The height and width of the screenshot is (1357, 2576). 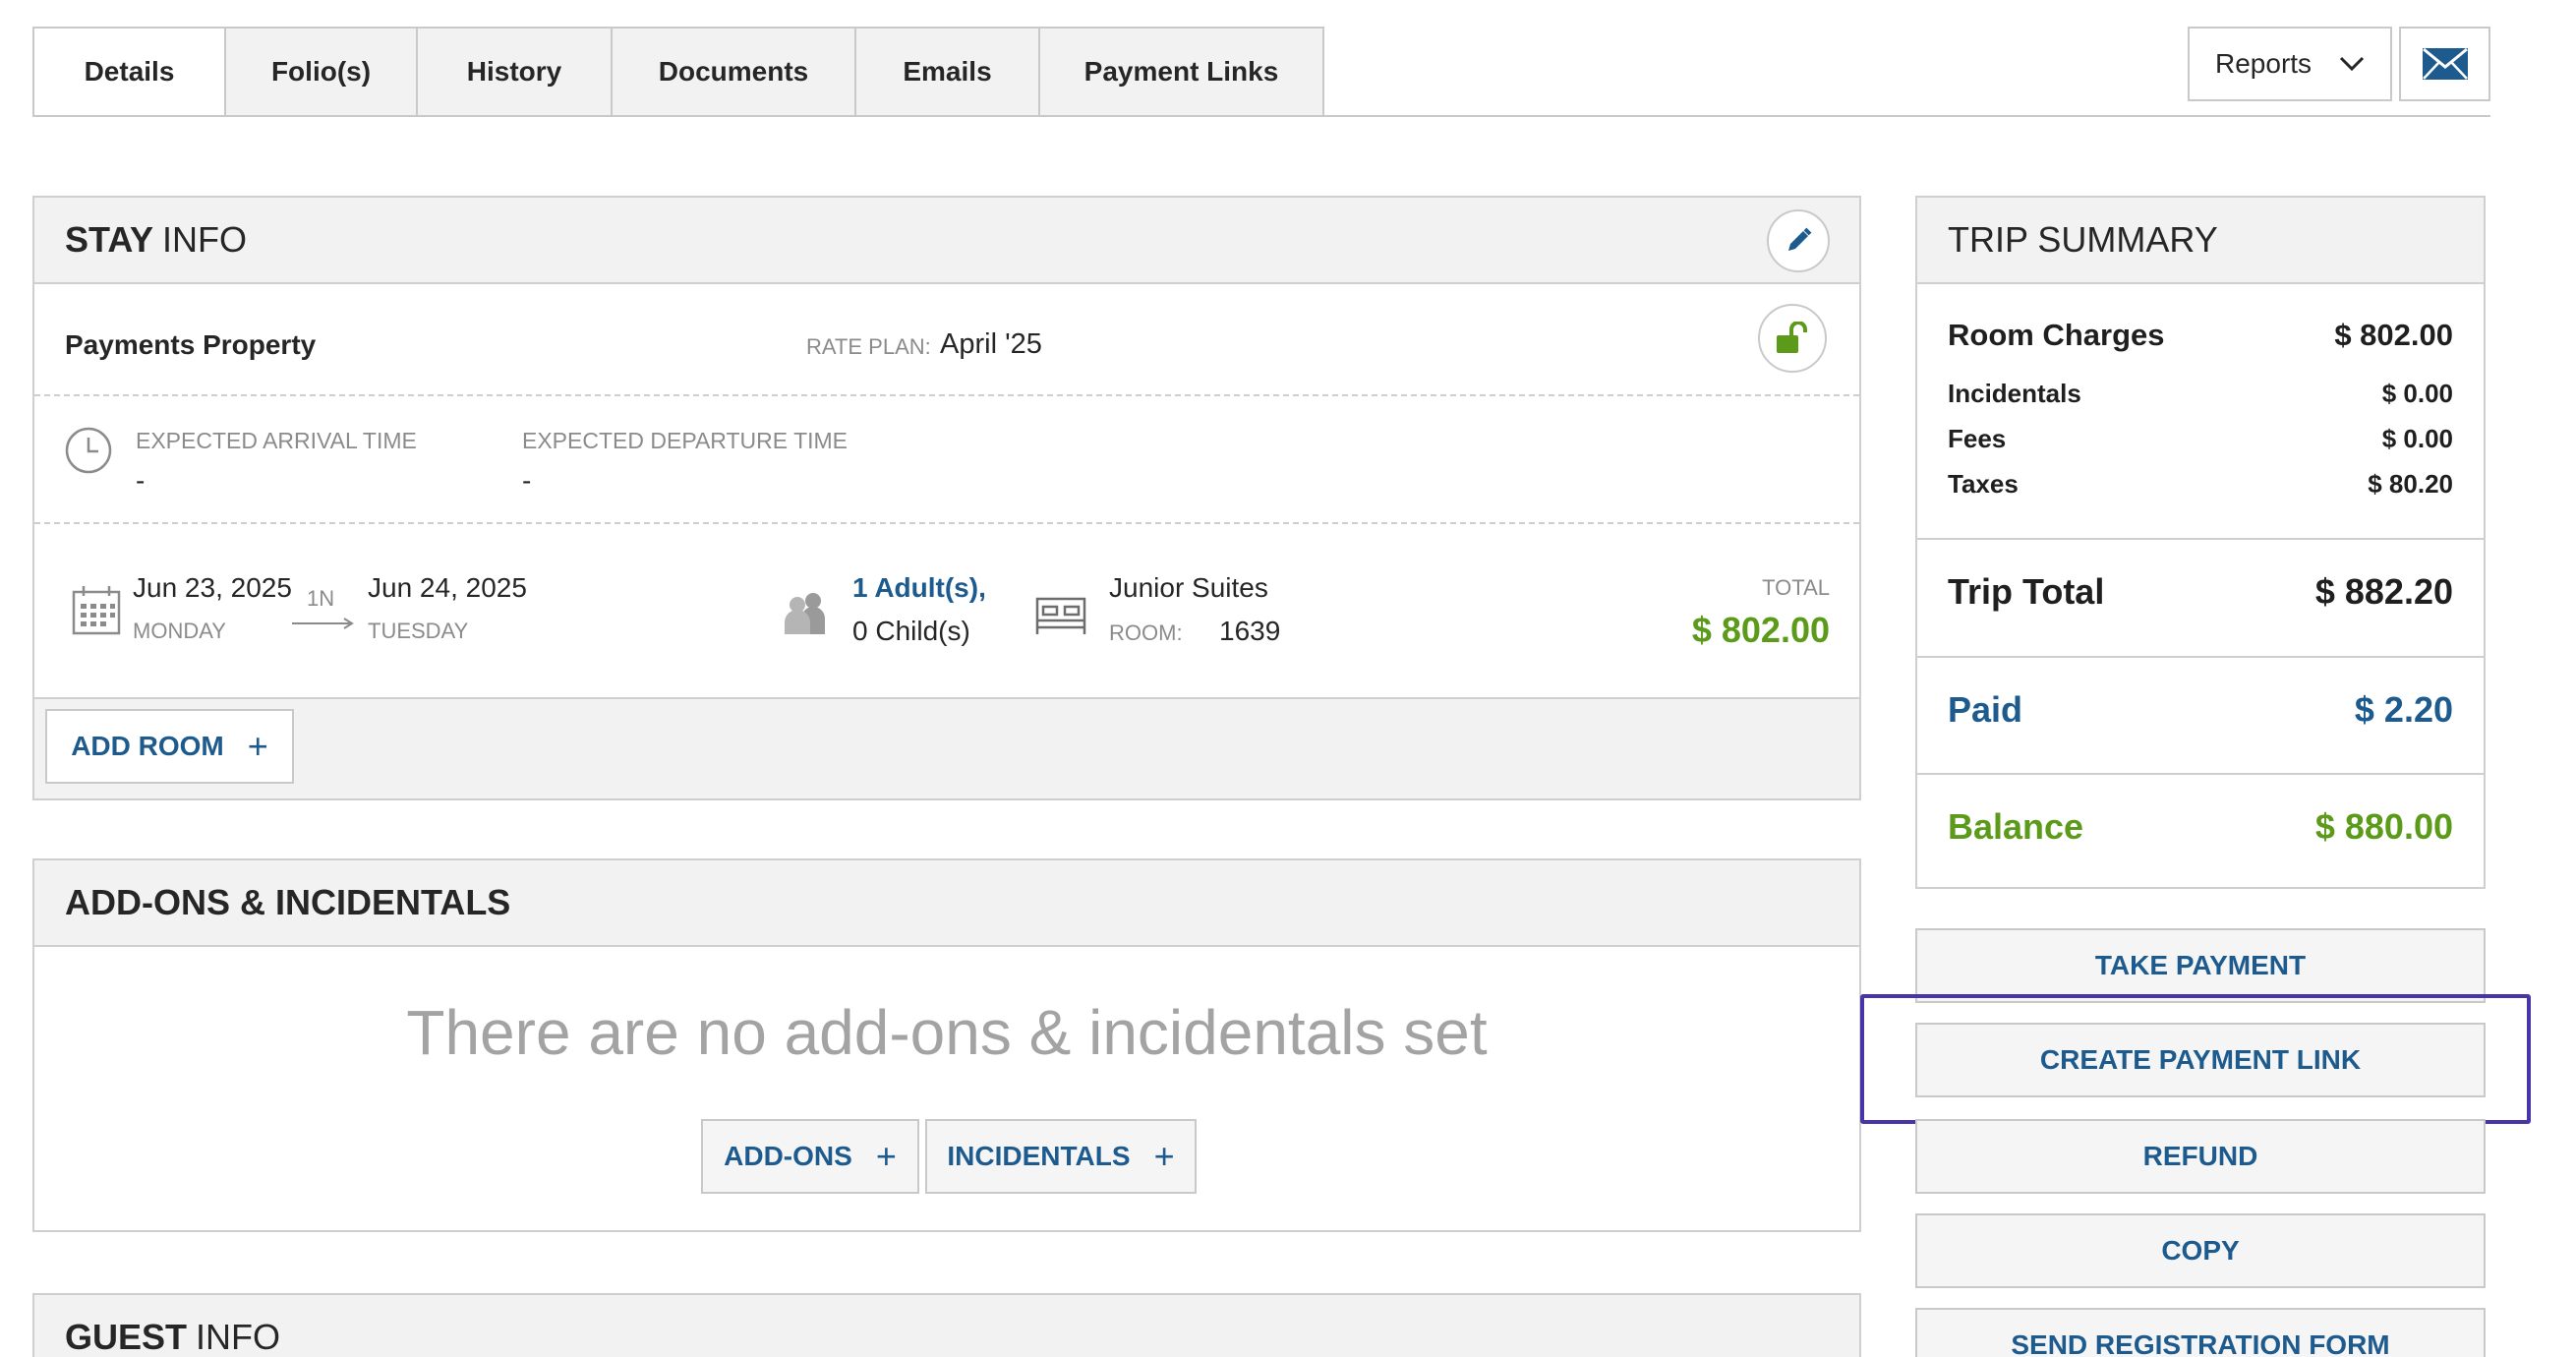 I want to click on rate-plan-value: April '25, so click(x=991, y=344).